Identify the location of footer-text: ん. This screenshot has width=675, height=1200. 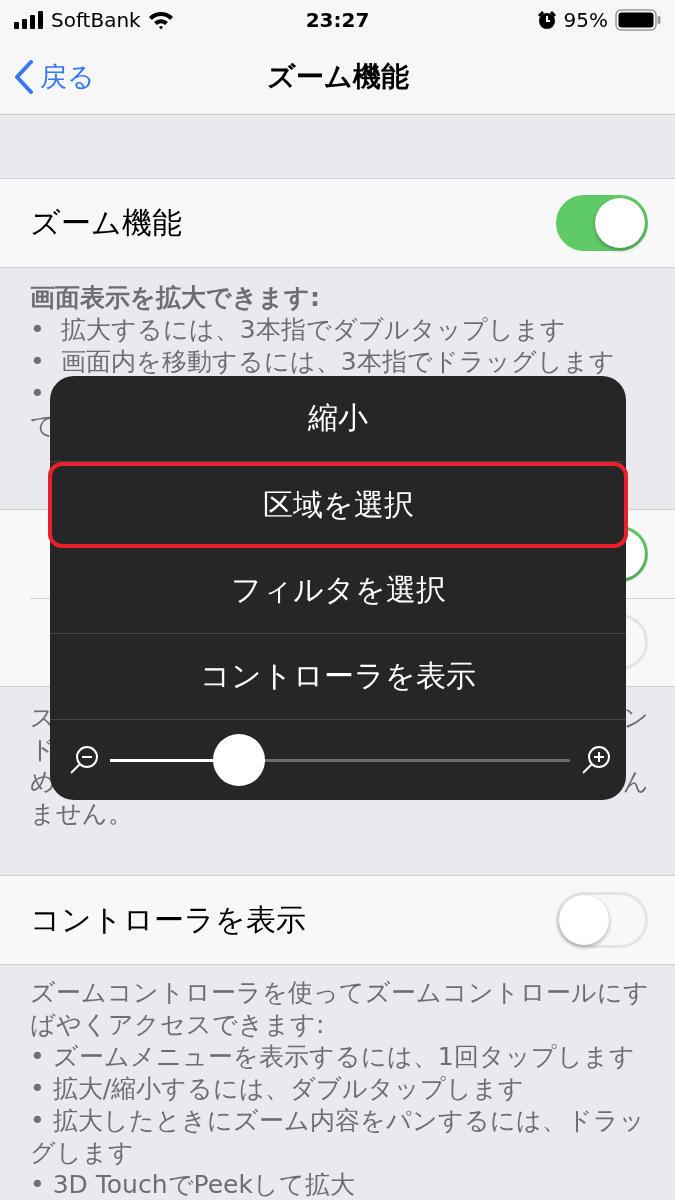
(636, 782).